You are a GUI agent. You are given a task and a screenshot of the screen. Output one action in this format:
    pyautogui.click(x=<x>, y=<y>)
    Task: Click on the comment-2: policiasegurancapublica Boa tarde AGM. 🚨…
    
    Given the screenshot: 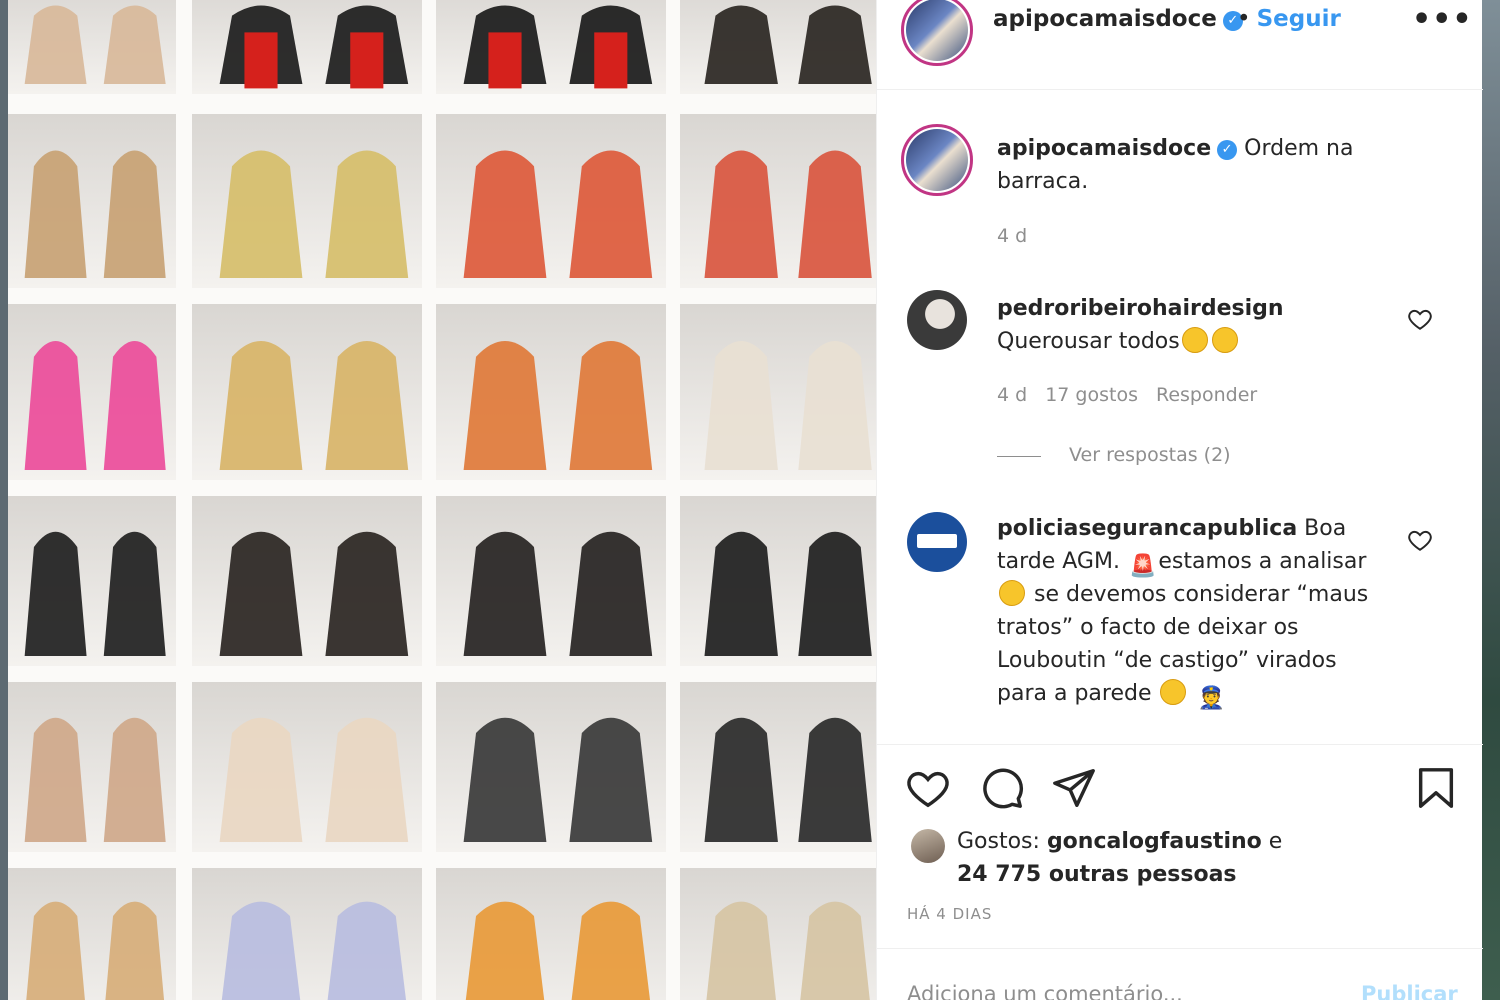 What is the action you would take?
    pyautogui.click(x=1192, y=611)
    